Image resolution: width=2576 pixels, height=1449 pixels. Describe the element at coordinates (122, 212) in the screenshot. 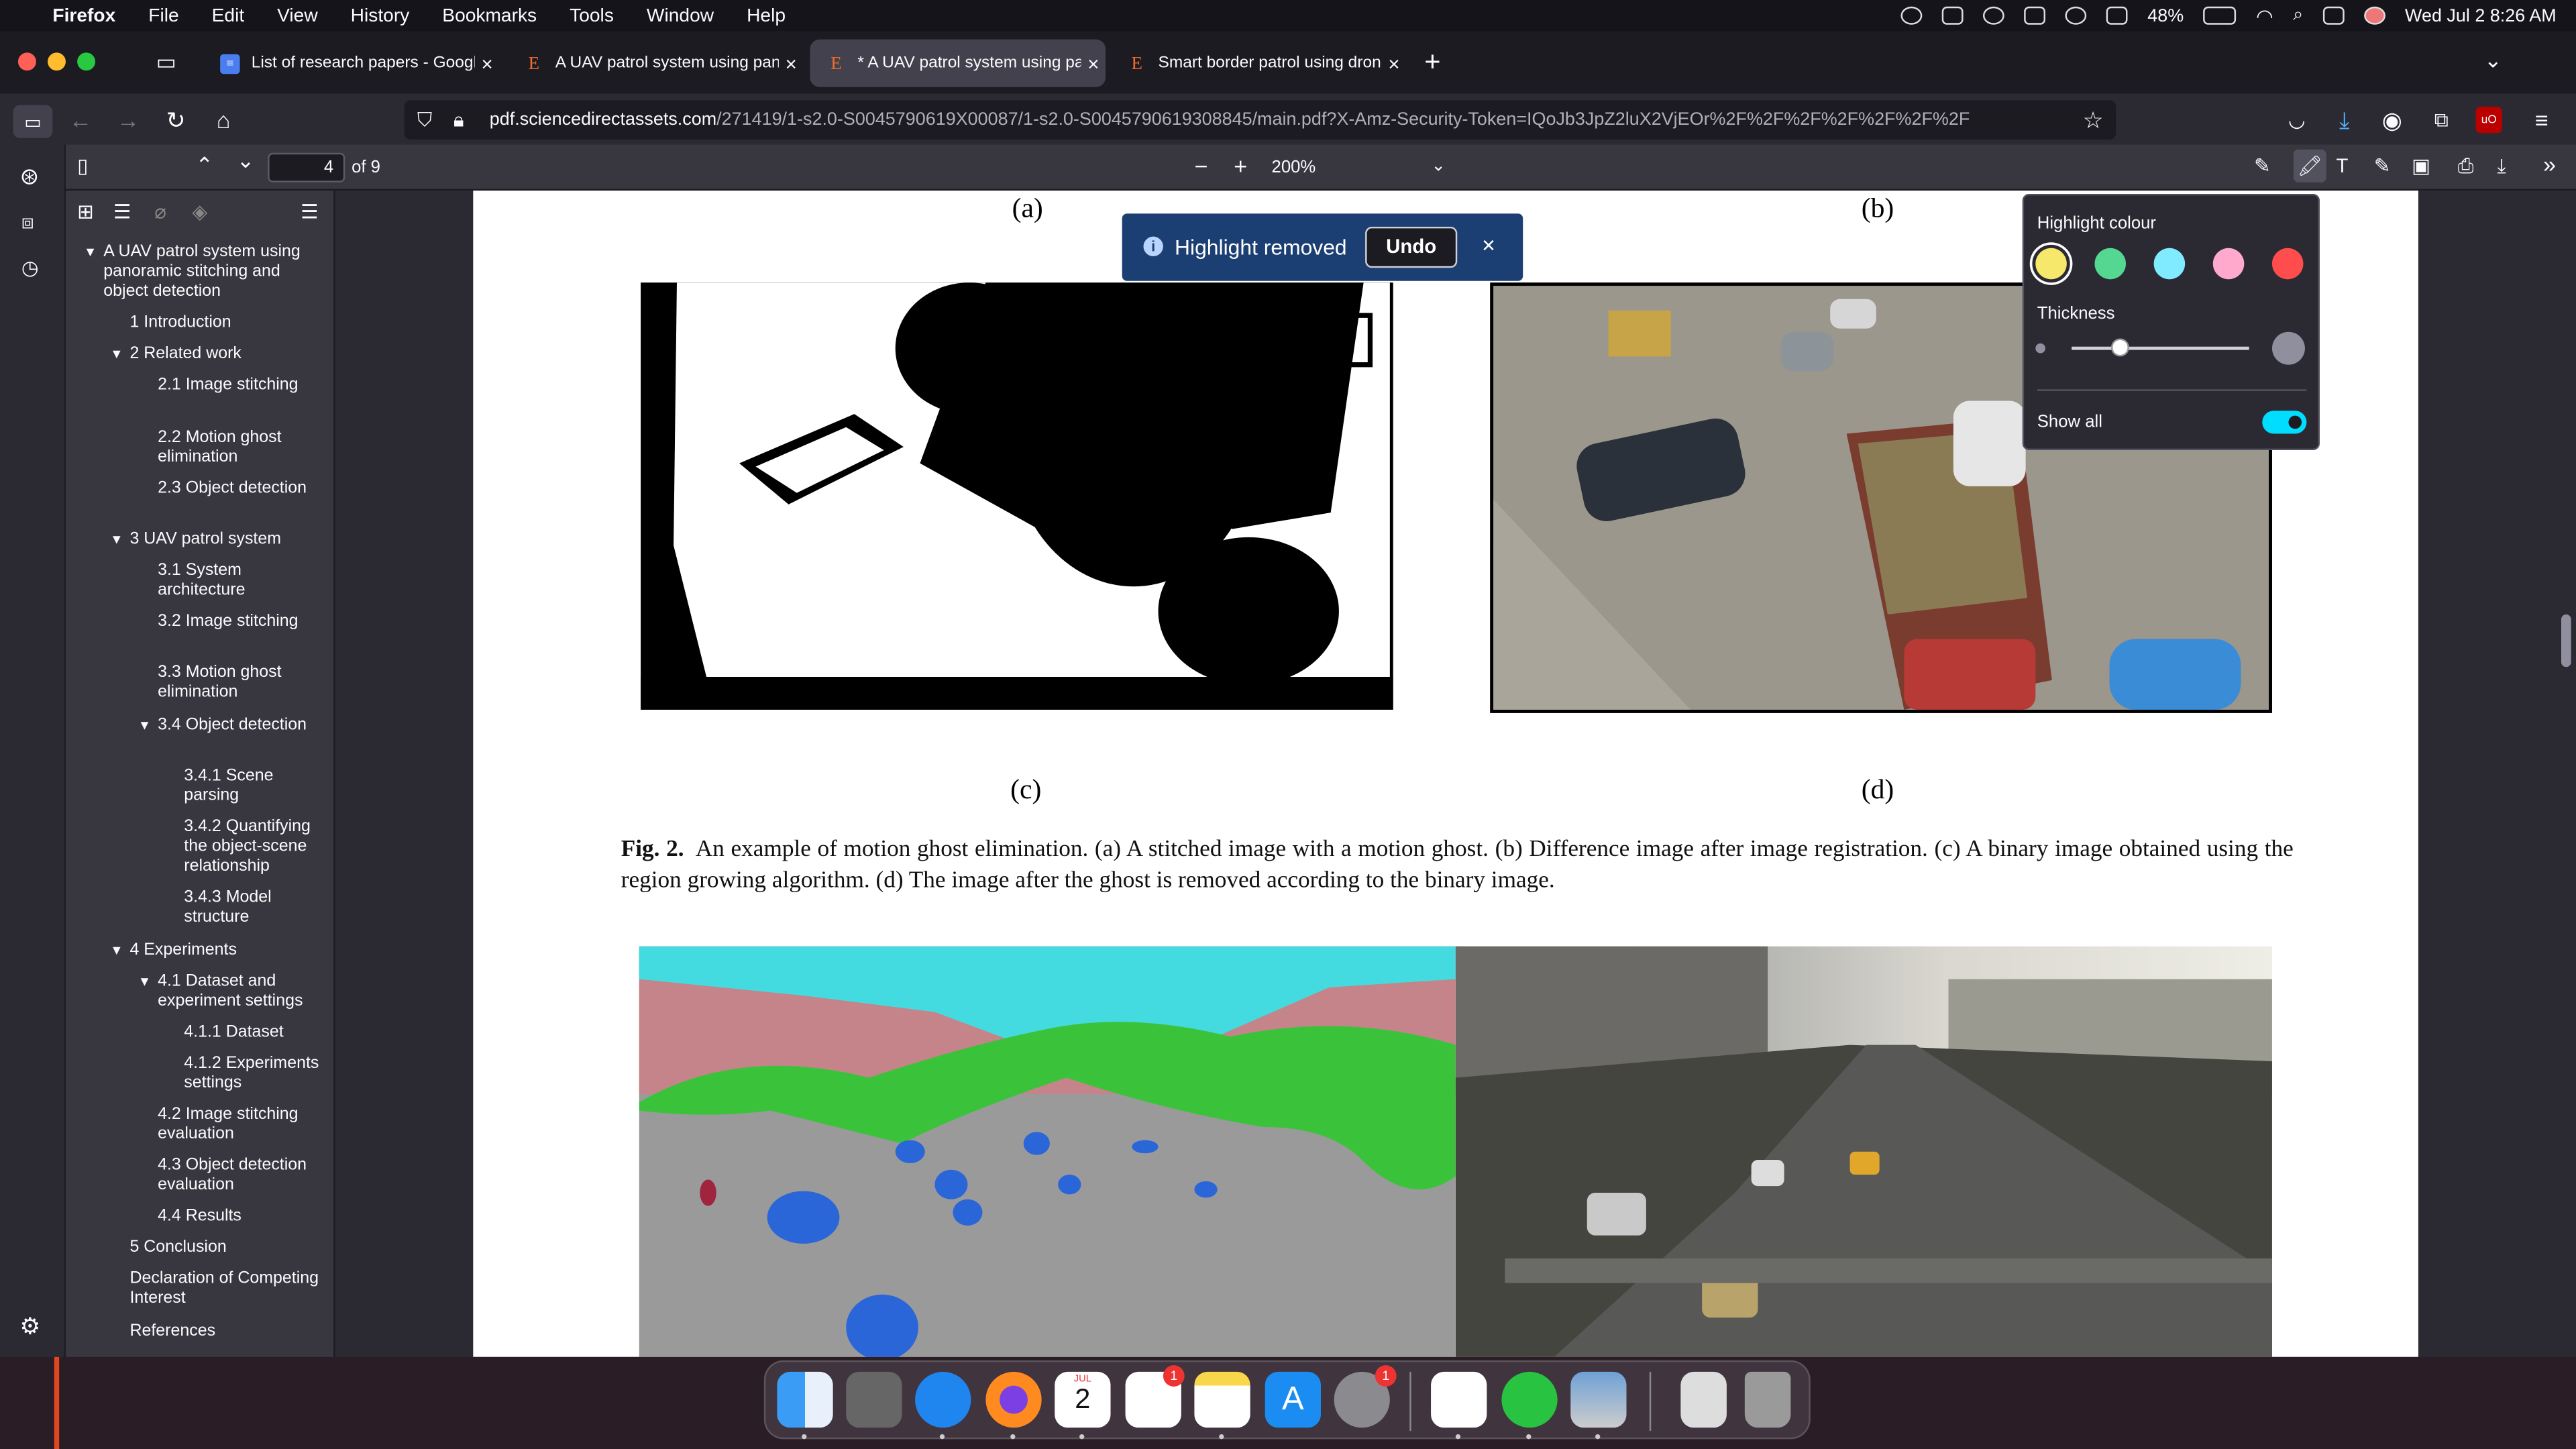

I see `outline-view-icon: ☰` at that location.